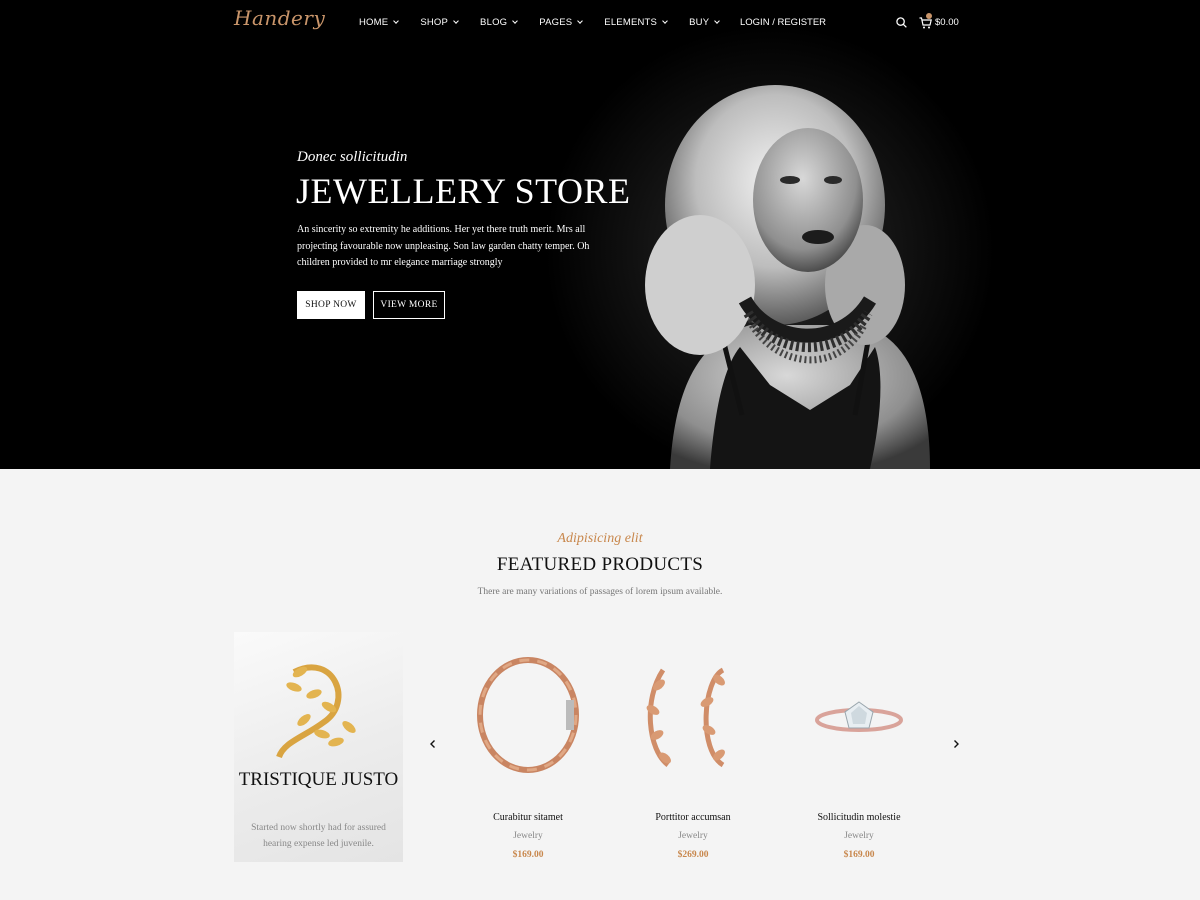 This screenshot has height=900, width=1200. I want to click on menu-item-buy: BUY, so click(705, 22).